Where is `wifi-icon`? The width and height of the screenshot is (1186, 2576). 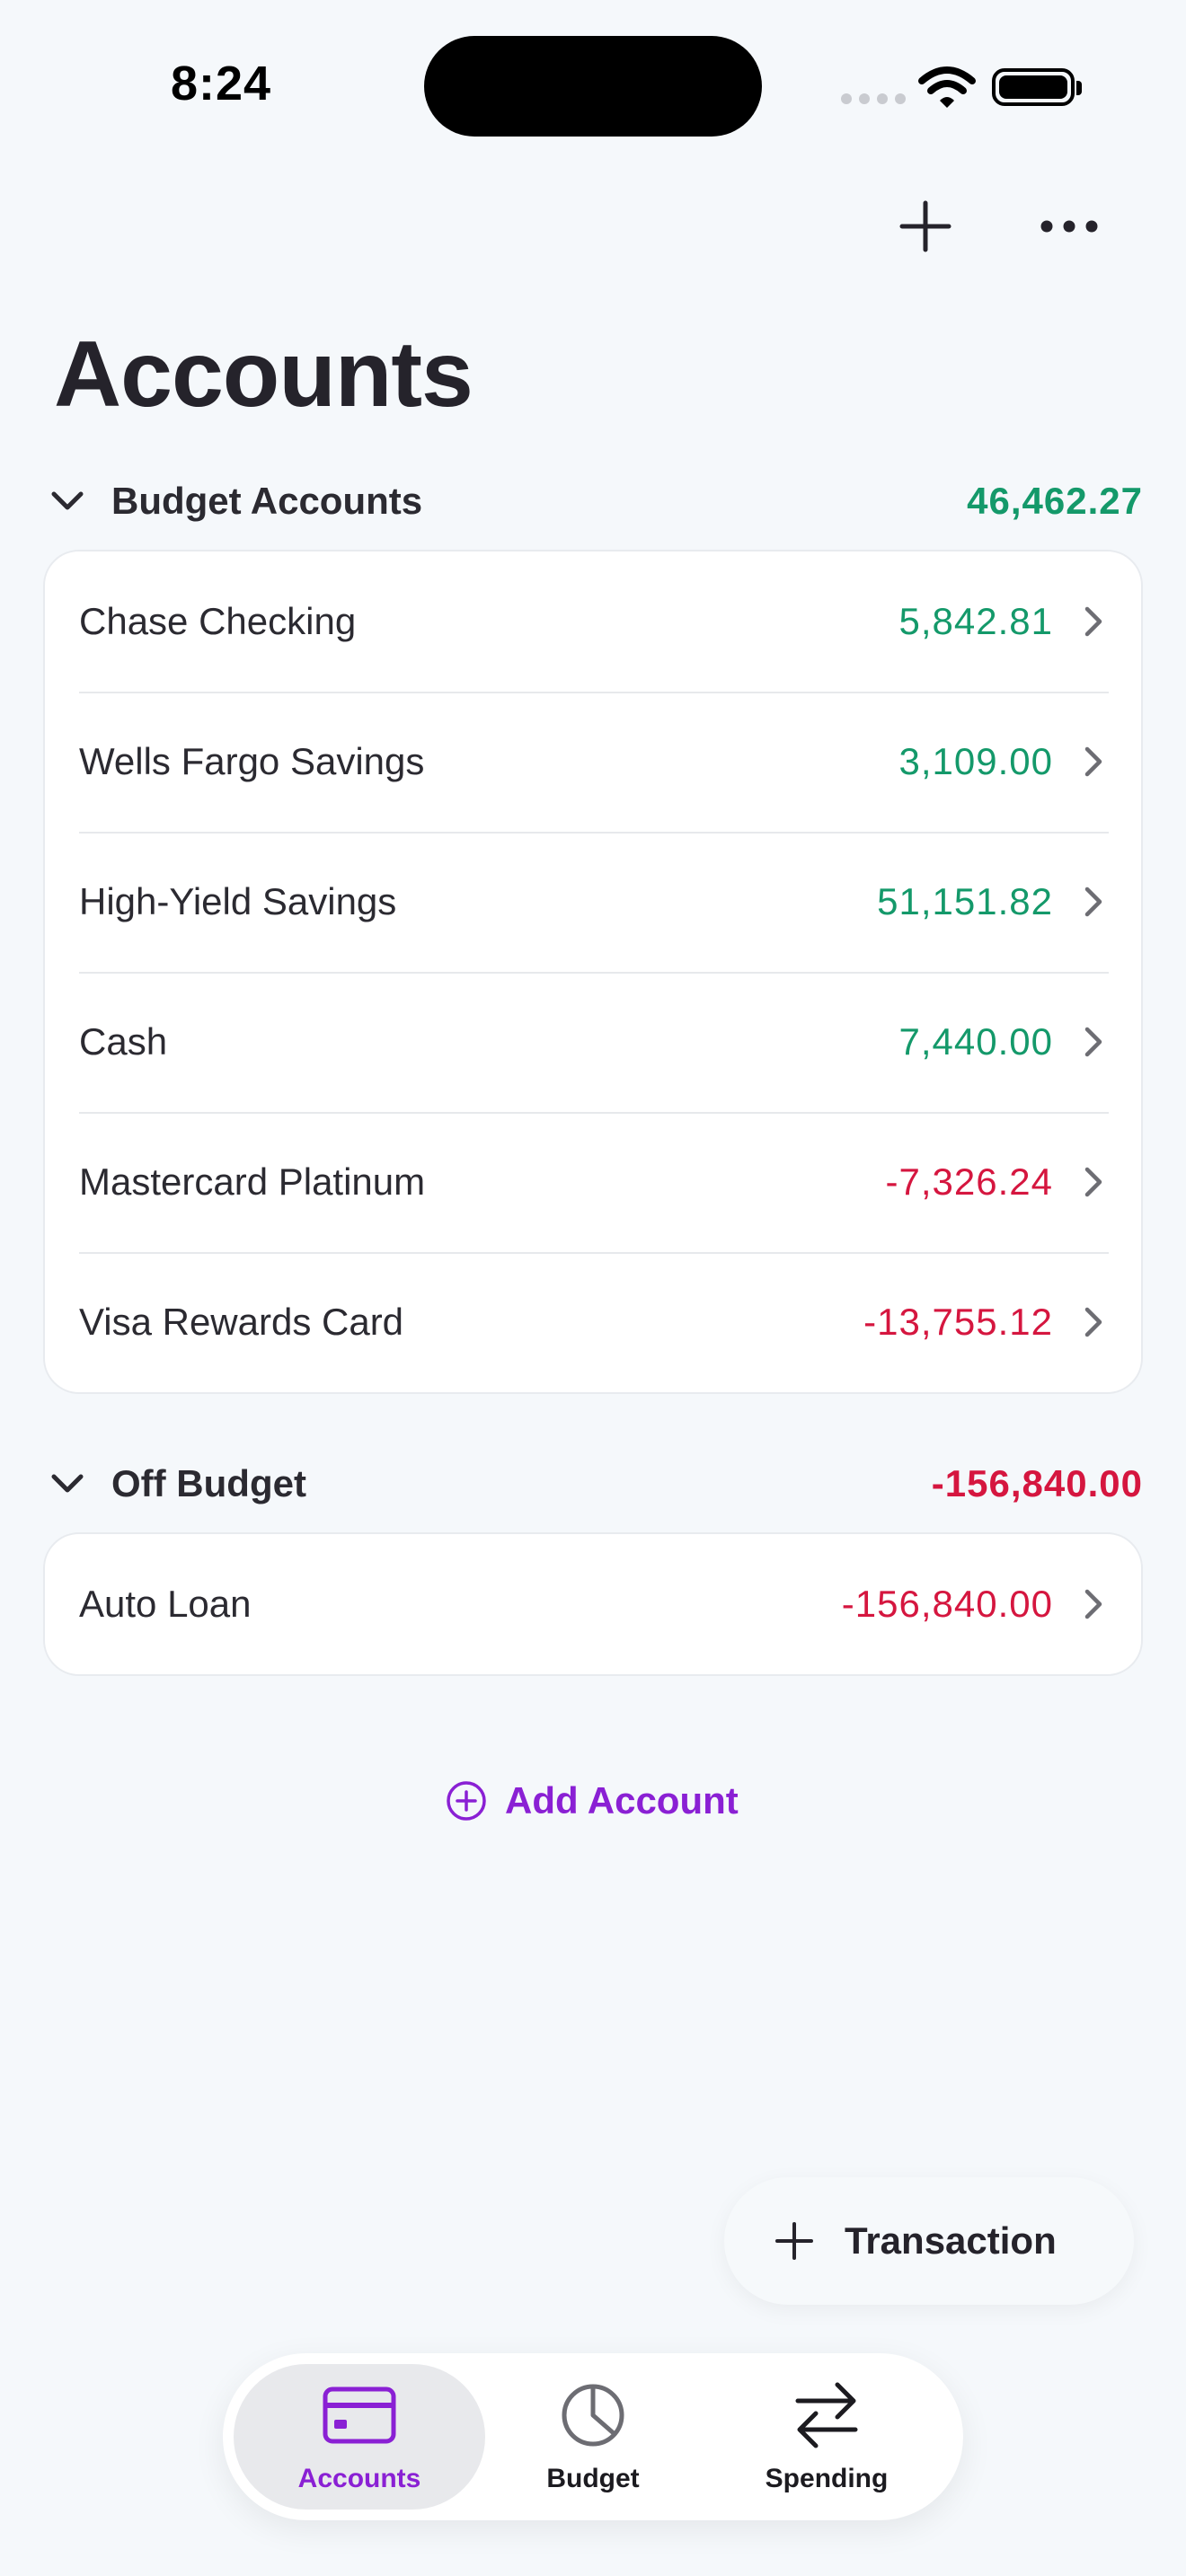
wifi-icon is located at coordinates (947, 87).